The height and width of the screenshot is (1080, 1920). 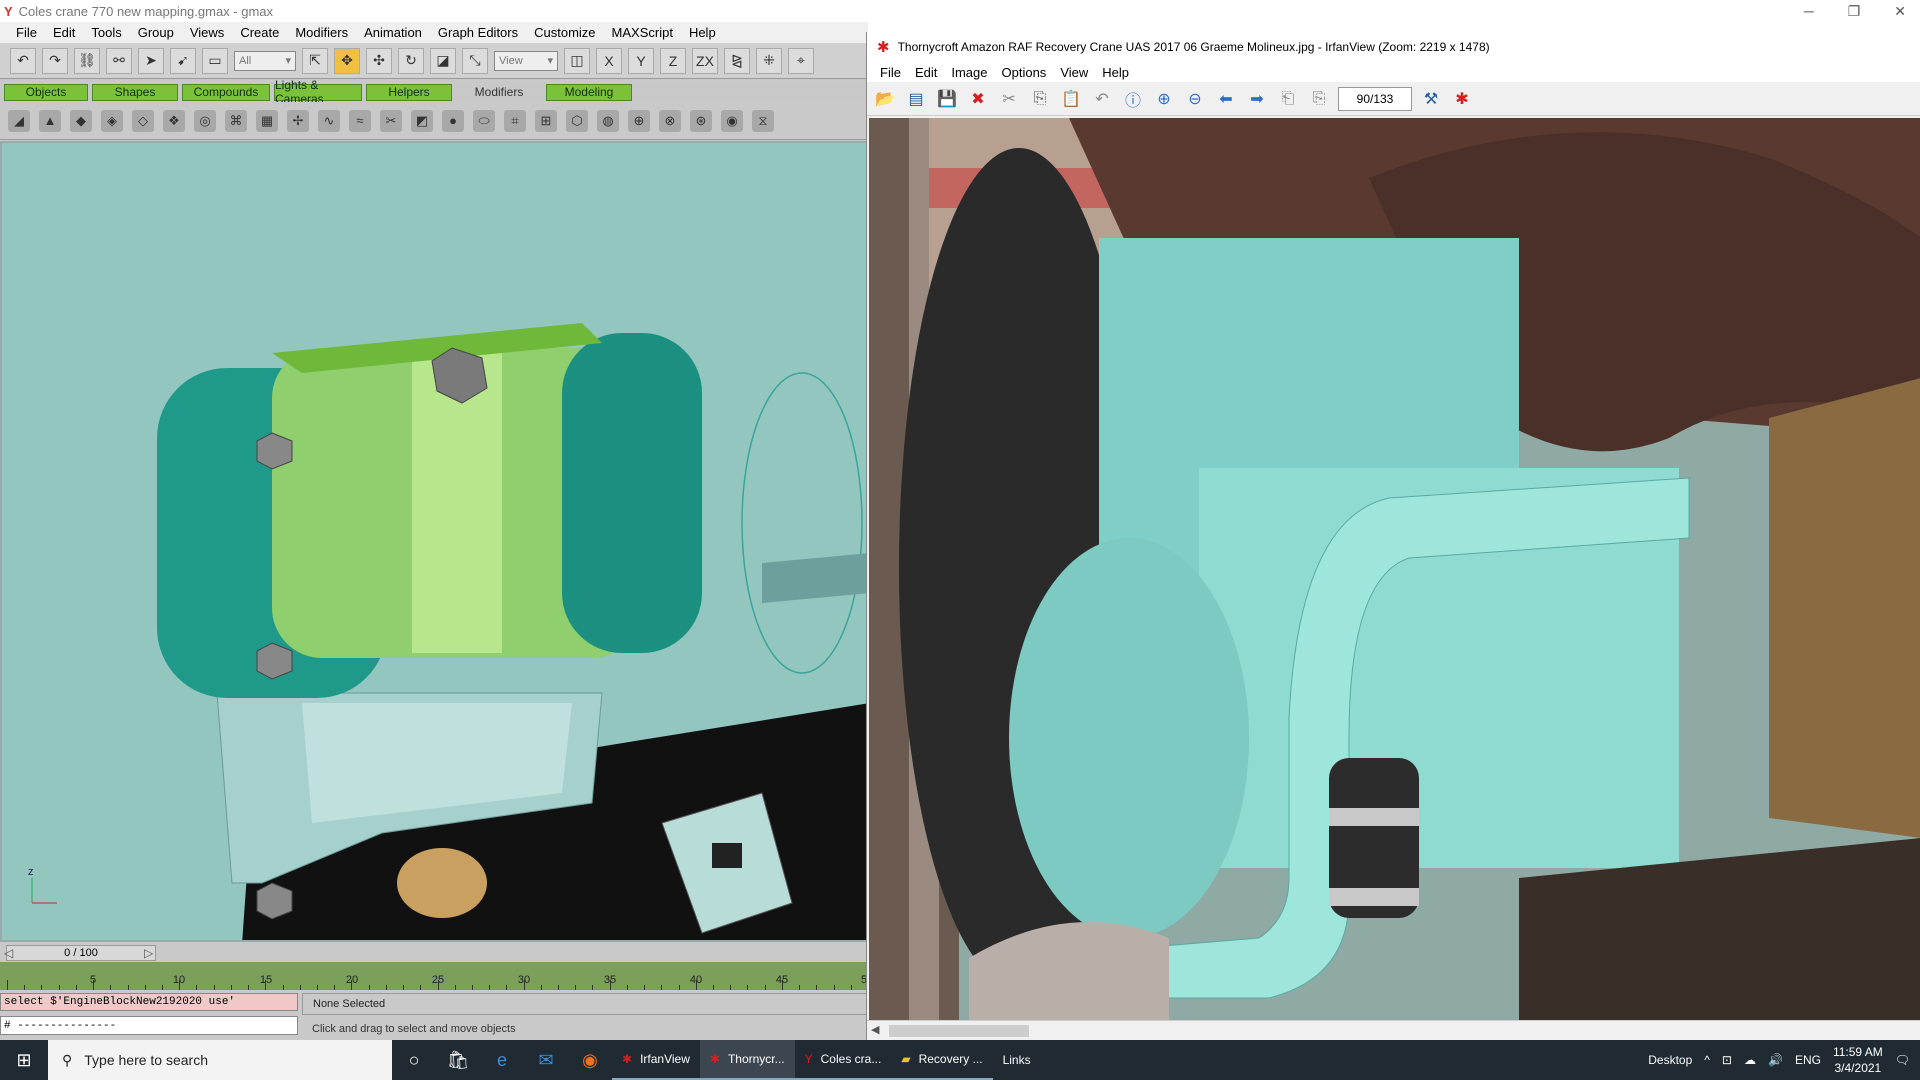 I want to click on noise-icon: ◈, so click(x=112, y=120).